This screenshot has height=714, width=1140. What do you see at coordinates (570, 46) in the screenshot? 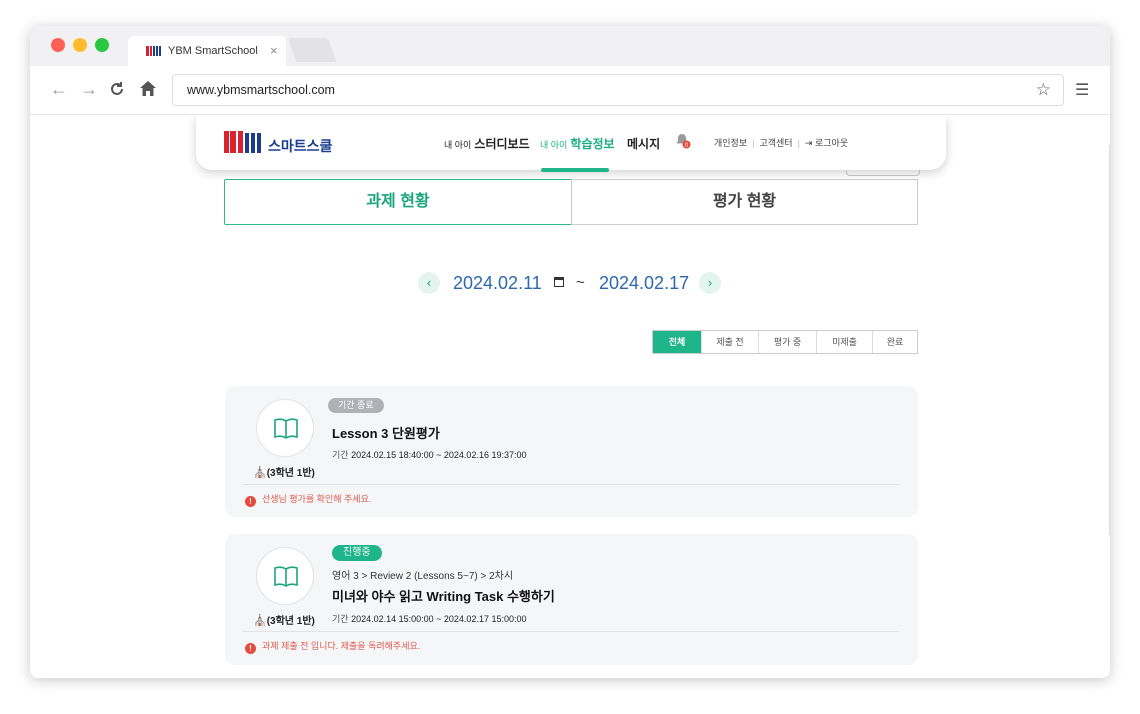
I see `browser-tabbar: YBM SmartSchool ×` at bounding box center [570, 46].